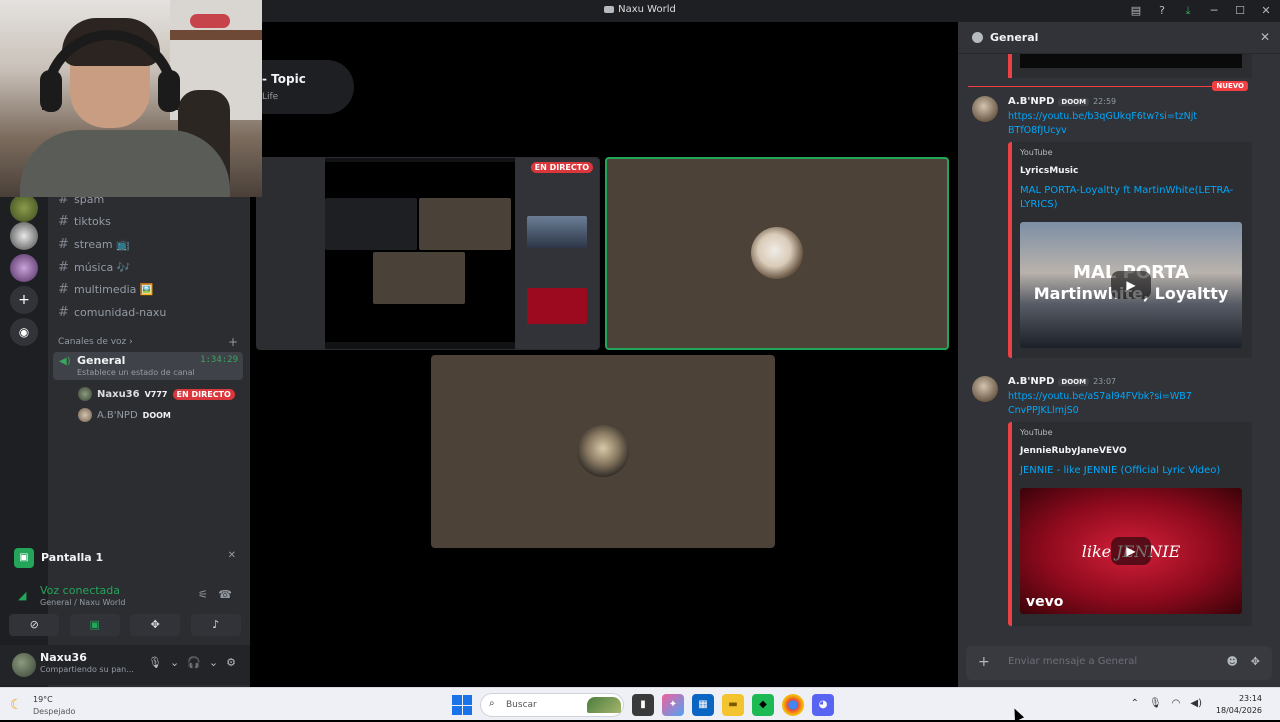 The image size is (1280, 722). I want to click on soundboard-button: ♪, so click(215, 625).